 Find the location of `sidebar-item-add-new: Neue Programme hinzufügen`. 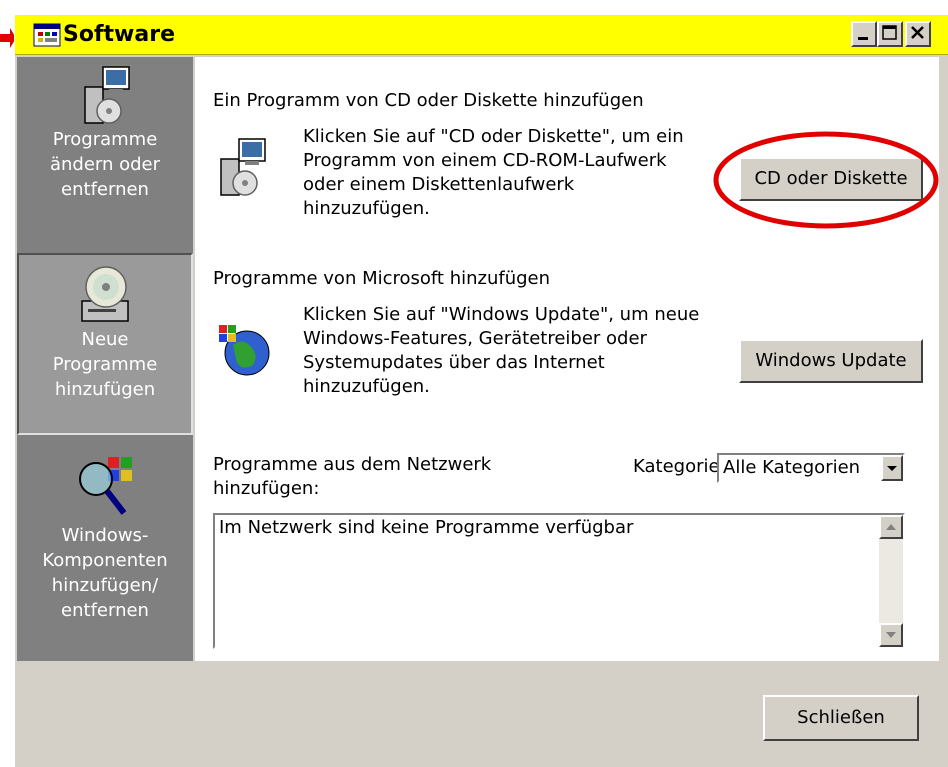

sidebar-item-add-new: Neue Programme hinzufügen is located at coordinates (105, 344).